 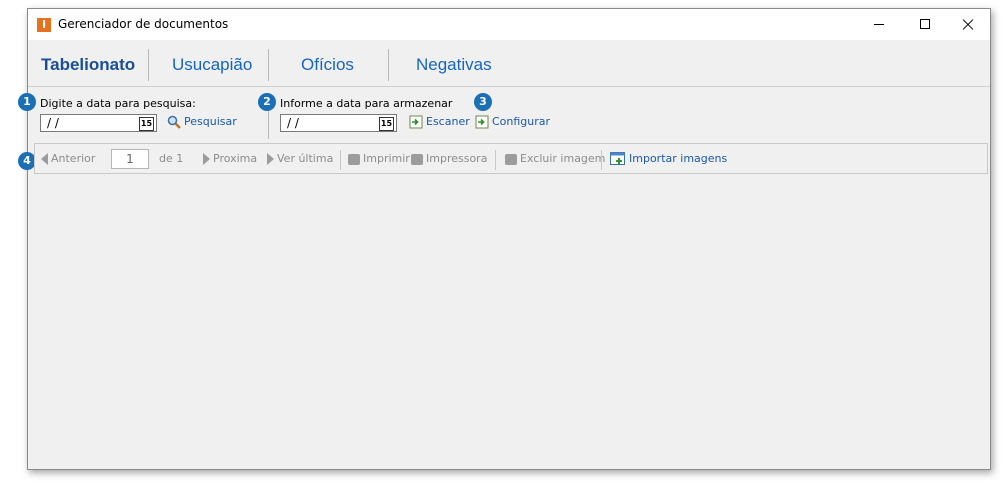 I want to click on print-label: Imprimir, so click(x=386, y=158).